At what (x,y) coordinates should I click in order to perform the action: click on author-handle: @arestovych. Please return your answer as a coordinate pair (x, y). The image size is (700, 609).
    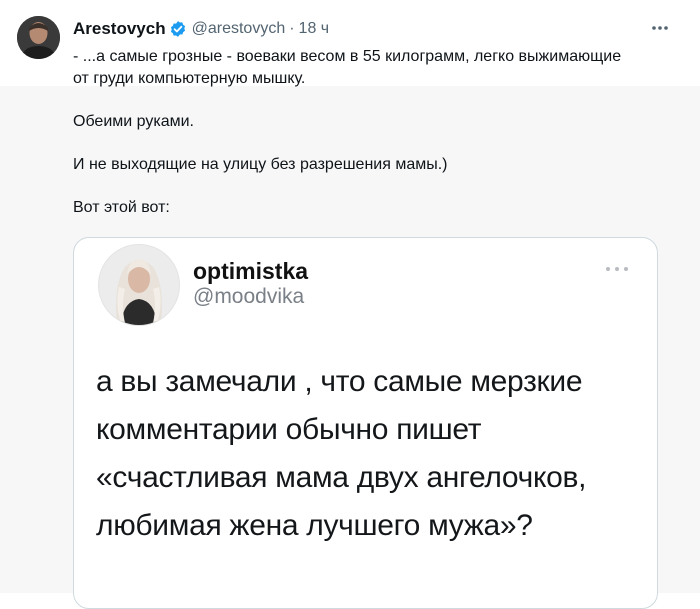
    Looking at the image, I should click on (239, 29).